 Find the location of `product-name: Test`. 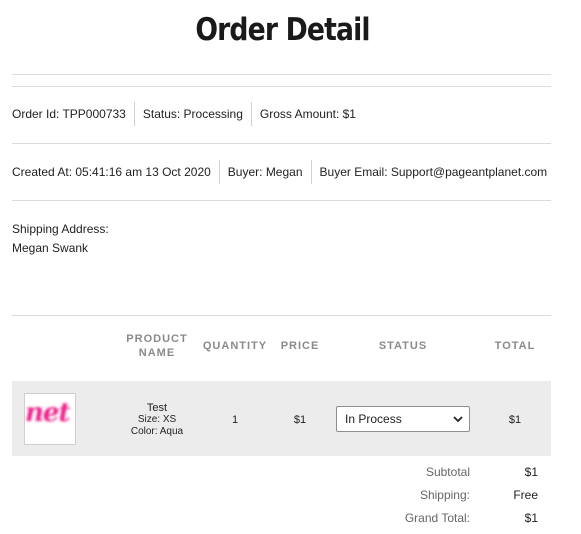

product-name: Test is located at coordinates (157, 408).